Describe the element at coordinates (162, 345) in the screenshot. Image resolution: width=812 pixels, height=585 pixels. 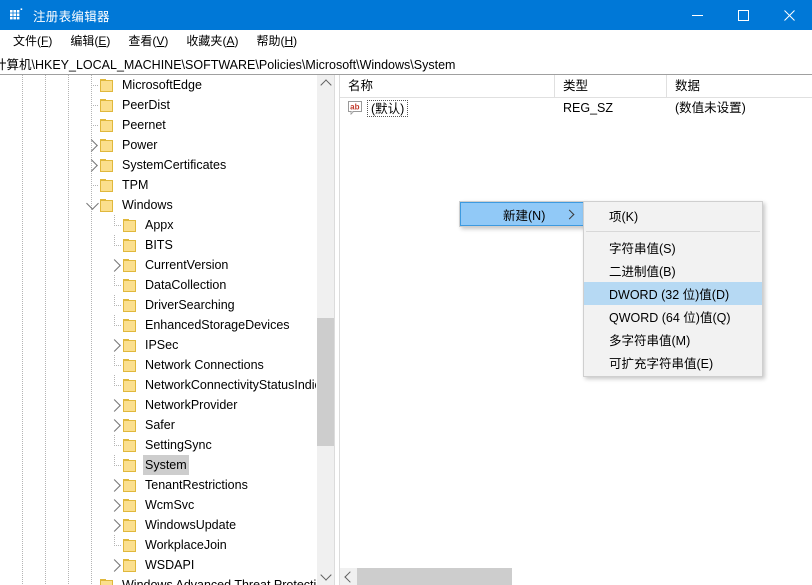
I see `tree-node-label: IPSec` at that location.